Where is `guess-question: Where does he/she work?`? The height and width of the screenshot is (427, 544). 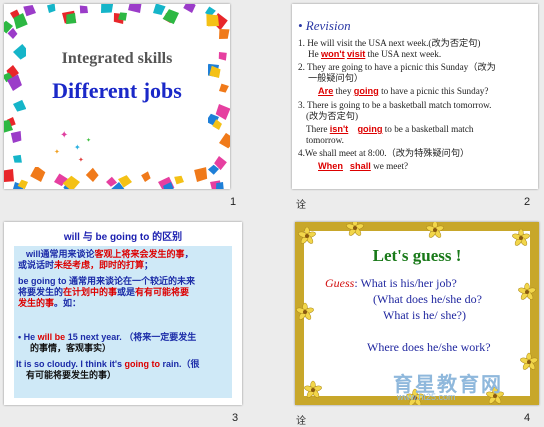 guess-question: Where does he/she work? is located at coordinates (429, 347).